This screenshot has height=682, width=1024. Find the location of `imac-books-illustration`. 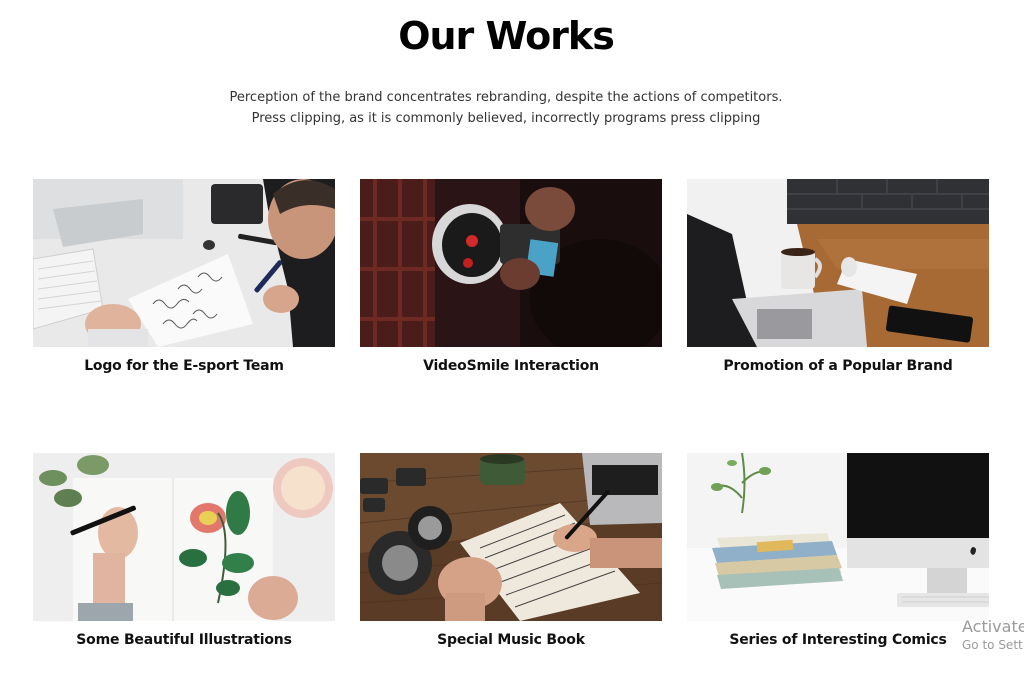

imac-books-illustration is located at coordinates (838, 537).